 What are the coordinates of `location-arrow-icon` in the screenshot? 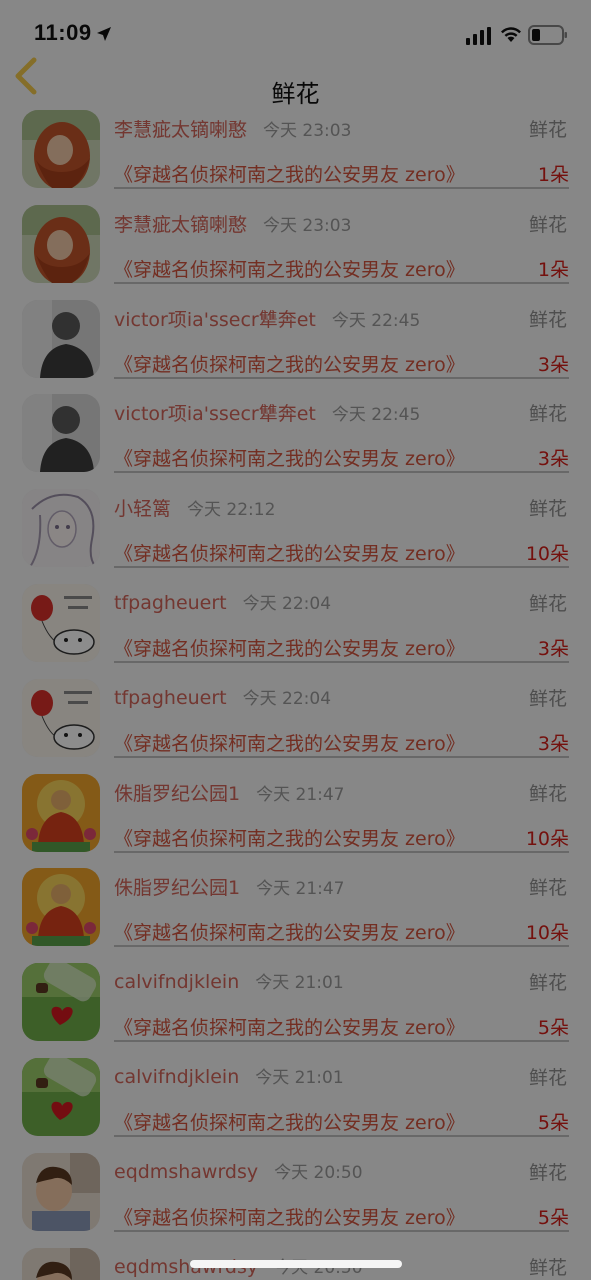 It's located at (104, 34).